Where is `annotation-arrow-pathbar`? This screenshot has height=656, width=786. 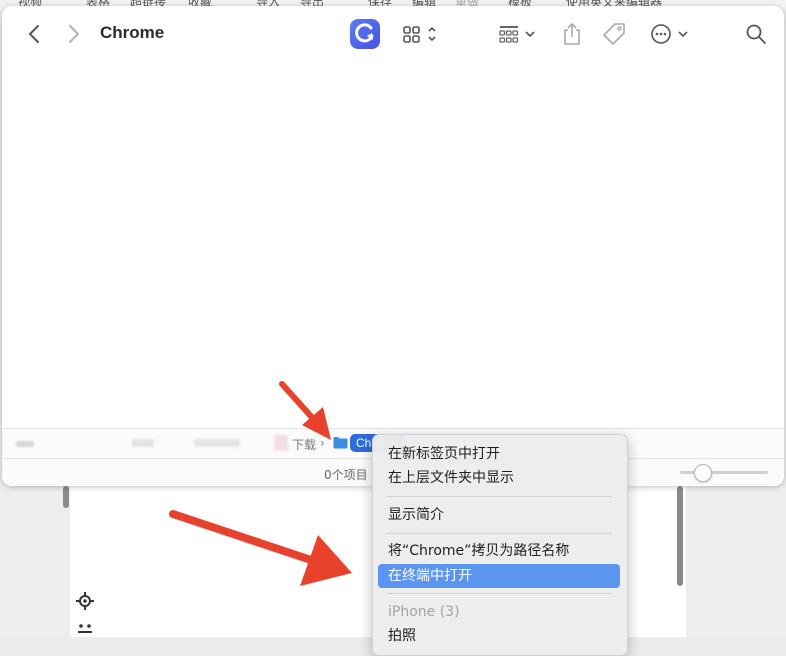 annotation-arrow-pathbar is located at coordinates (305, 410).